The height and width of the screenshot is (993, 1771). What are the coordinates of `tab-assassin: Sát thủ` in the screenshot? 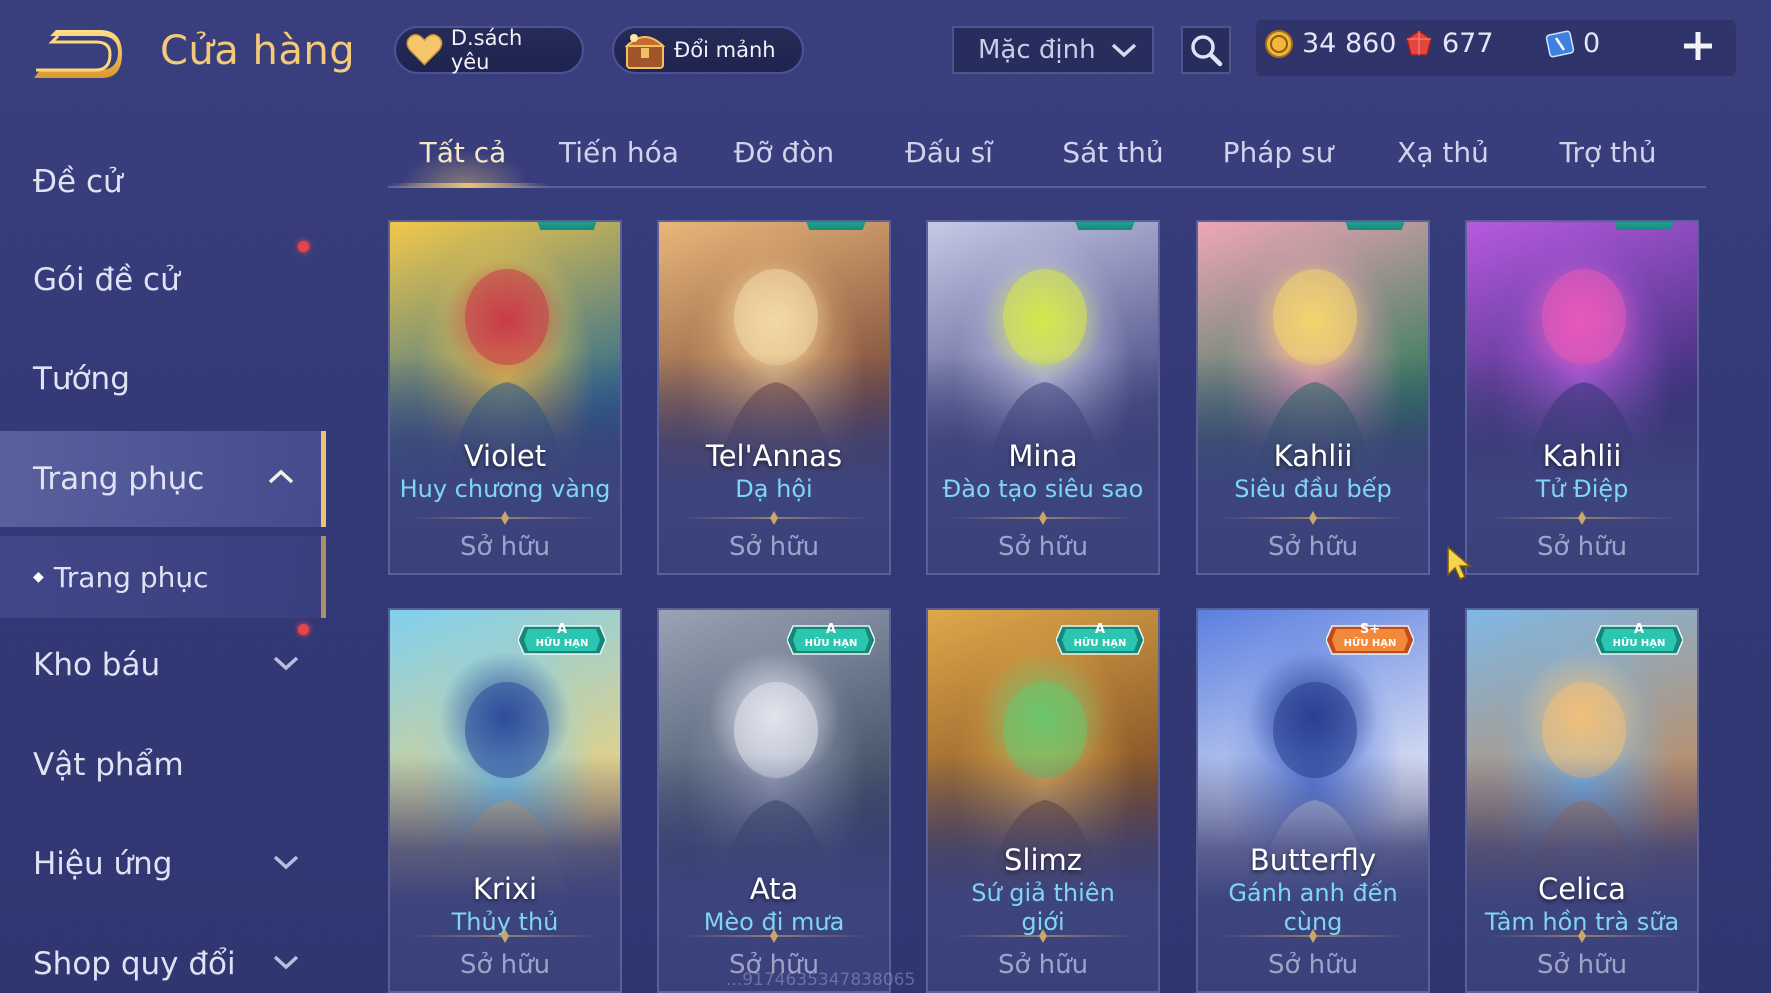 It's located at (1113, 152).